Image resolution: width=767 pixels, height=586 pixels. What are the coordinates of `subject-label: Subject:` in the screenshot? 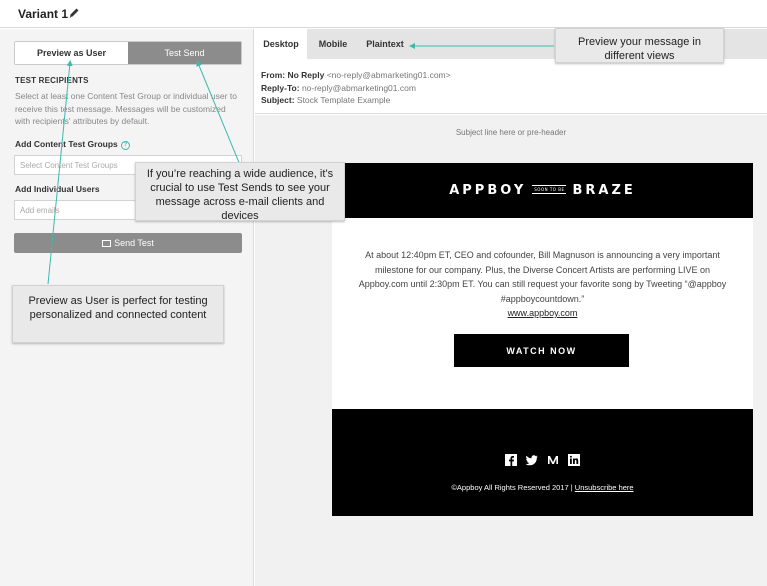 It's located at (278, 100).